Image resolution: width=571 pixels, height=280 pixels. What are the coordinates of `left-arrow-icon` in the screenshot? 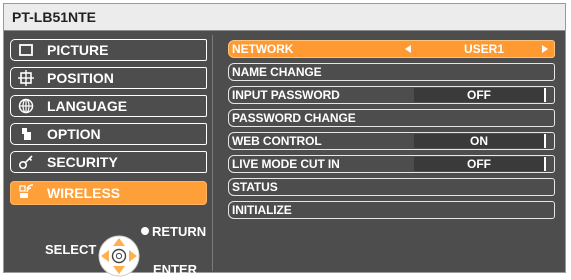 It's located at (408, 49).